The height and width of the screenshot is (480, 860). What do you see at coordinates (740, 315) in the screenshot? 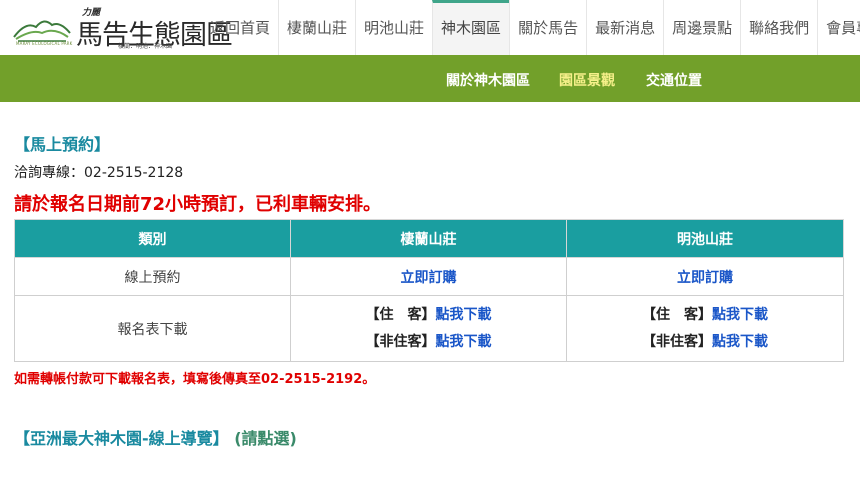
I see `mingchi-guest-download-link: 點我下載` at bounding box center [740, 315].